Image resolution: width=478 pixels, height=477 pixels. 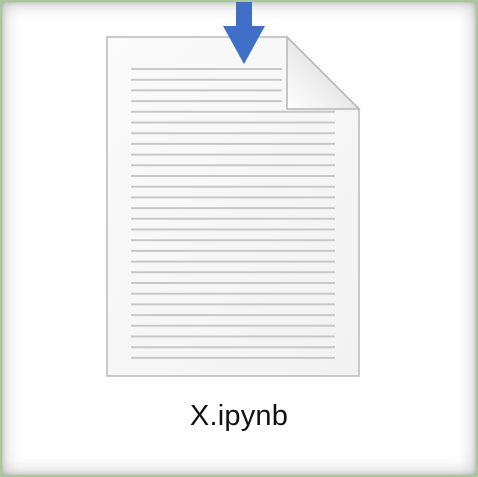 I want to click on down-arrow-icon, so click(x=244, y=34).